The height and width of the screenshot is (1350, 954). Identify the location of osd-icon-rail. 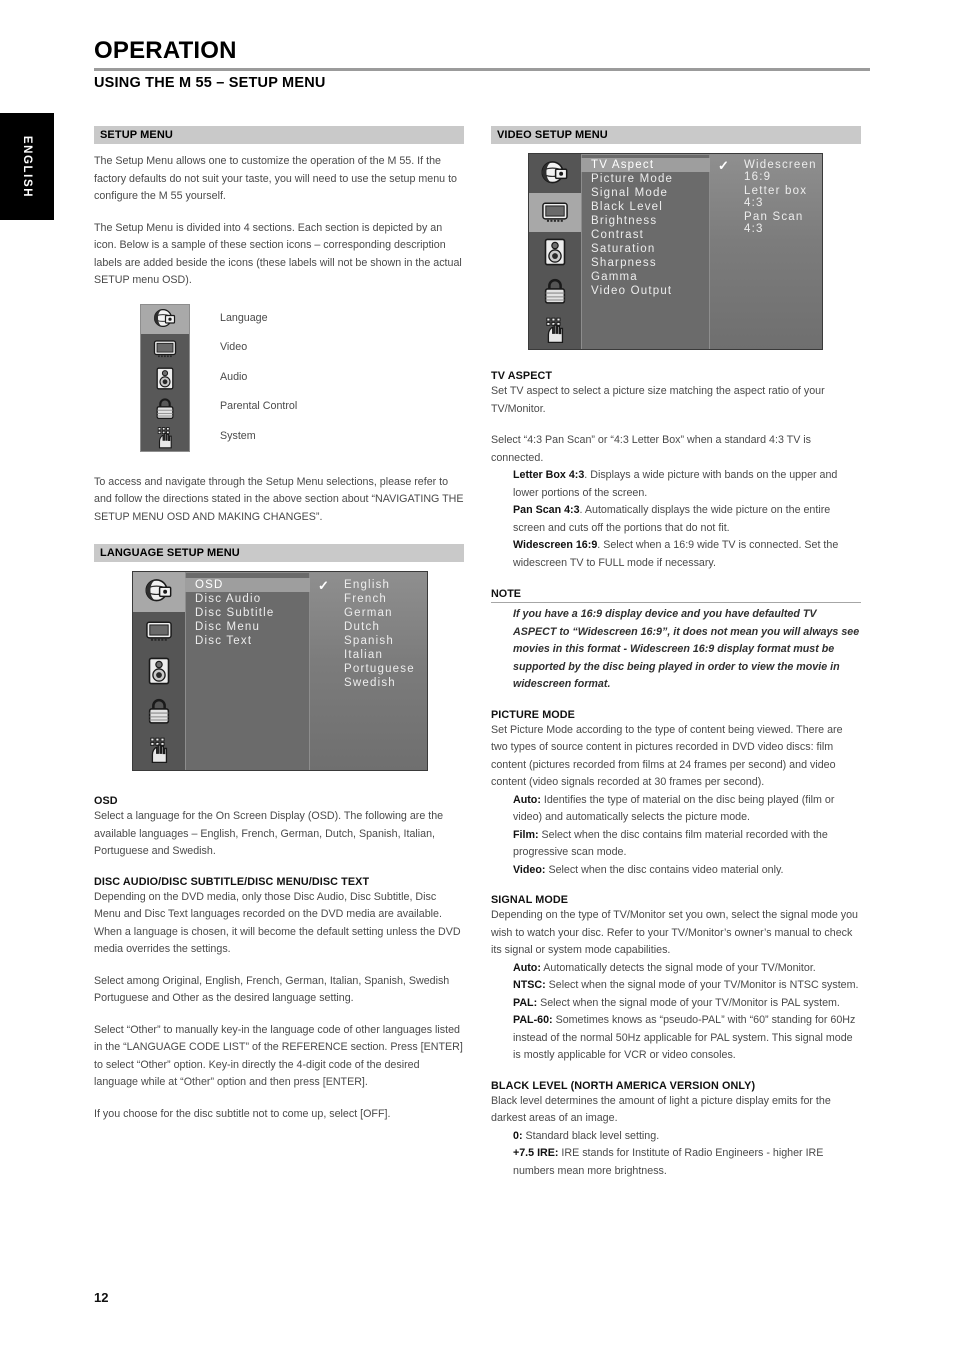
(159, 671).